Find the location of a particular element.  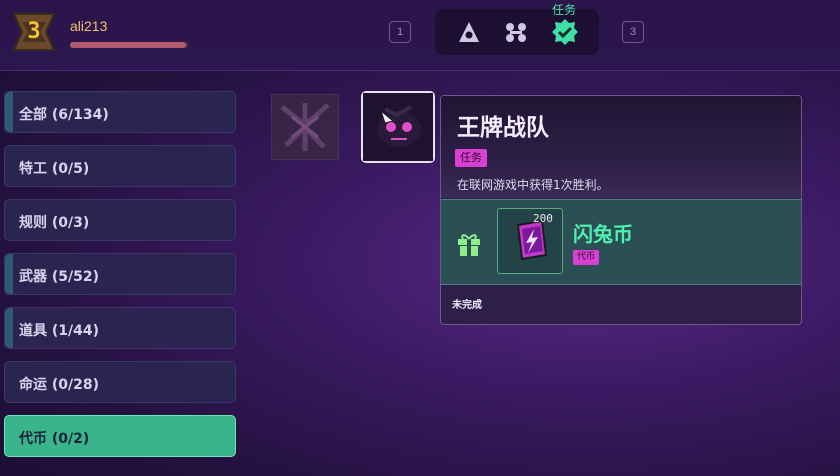

sidebar-item: 全部 (6/134) is located at coordinates (120, 112).